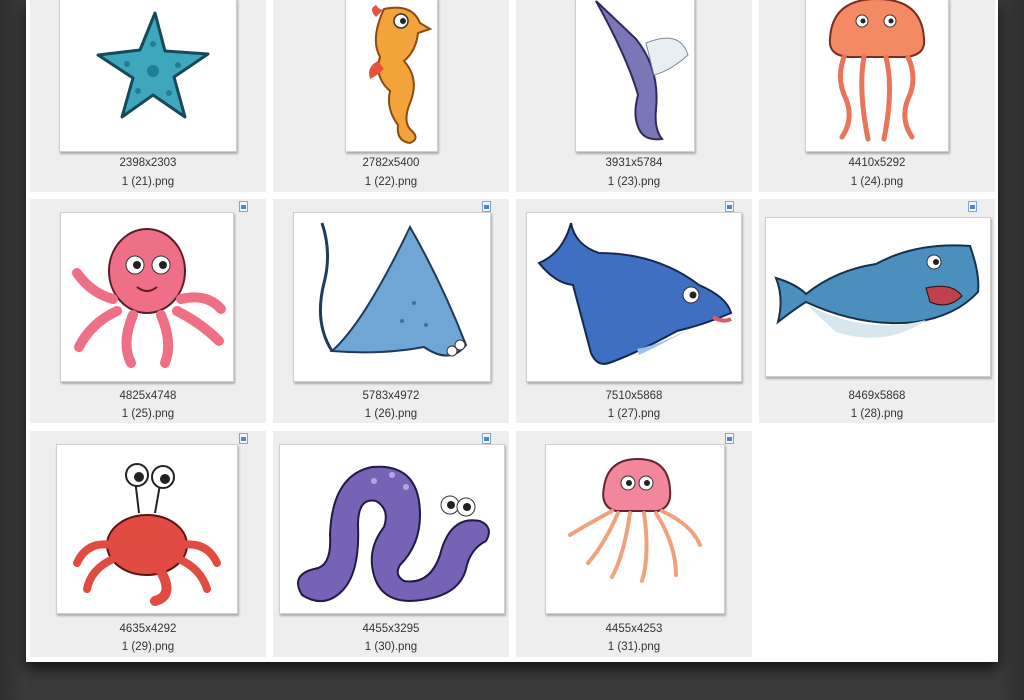 This screenshot has width=1024, height=700. Describe the element at coordinates (634, 414) in the screenshot. I see `file-name: 1 (27).png` at that location.